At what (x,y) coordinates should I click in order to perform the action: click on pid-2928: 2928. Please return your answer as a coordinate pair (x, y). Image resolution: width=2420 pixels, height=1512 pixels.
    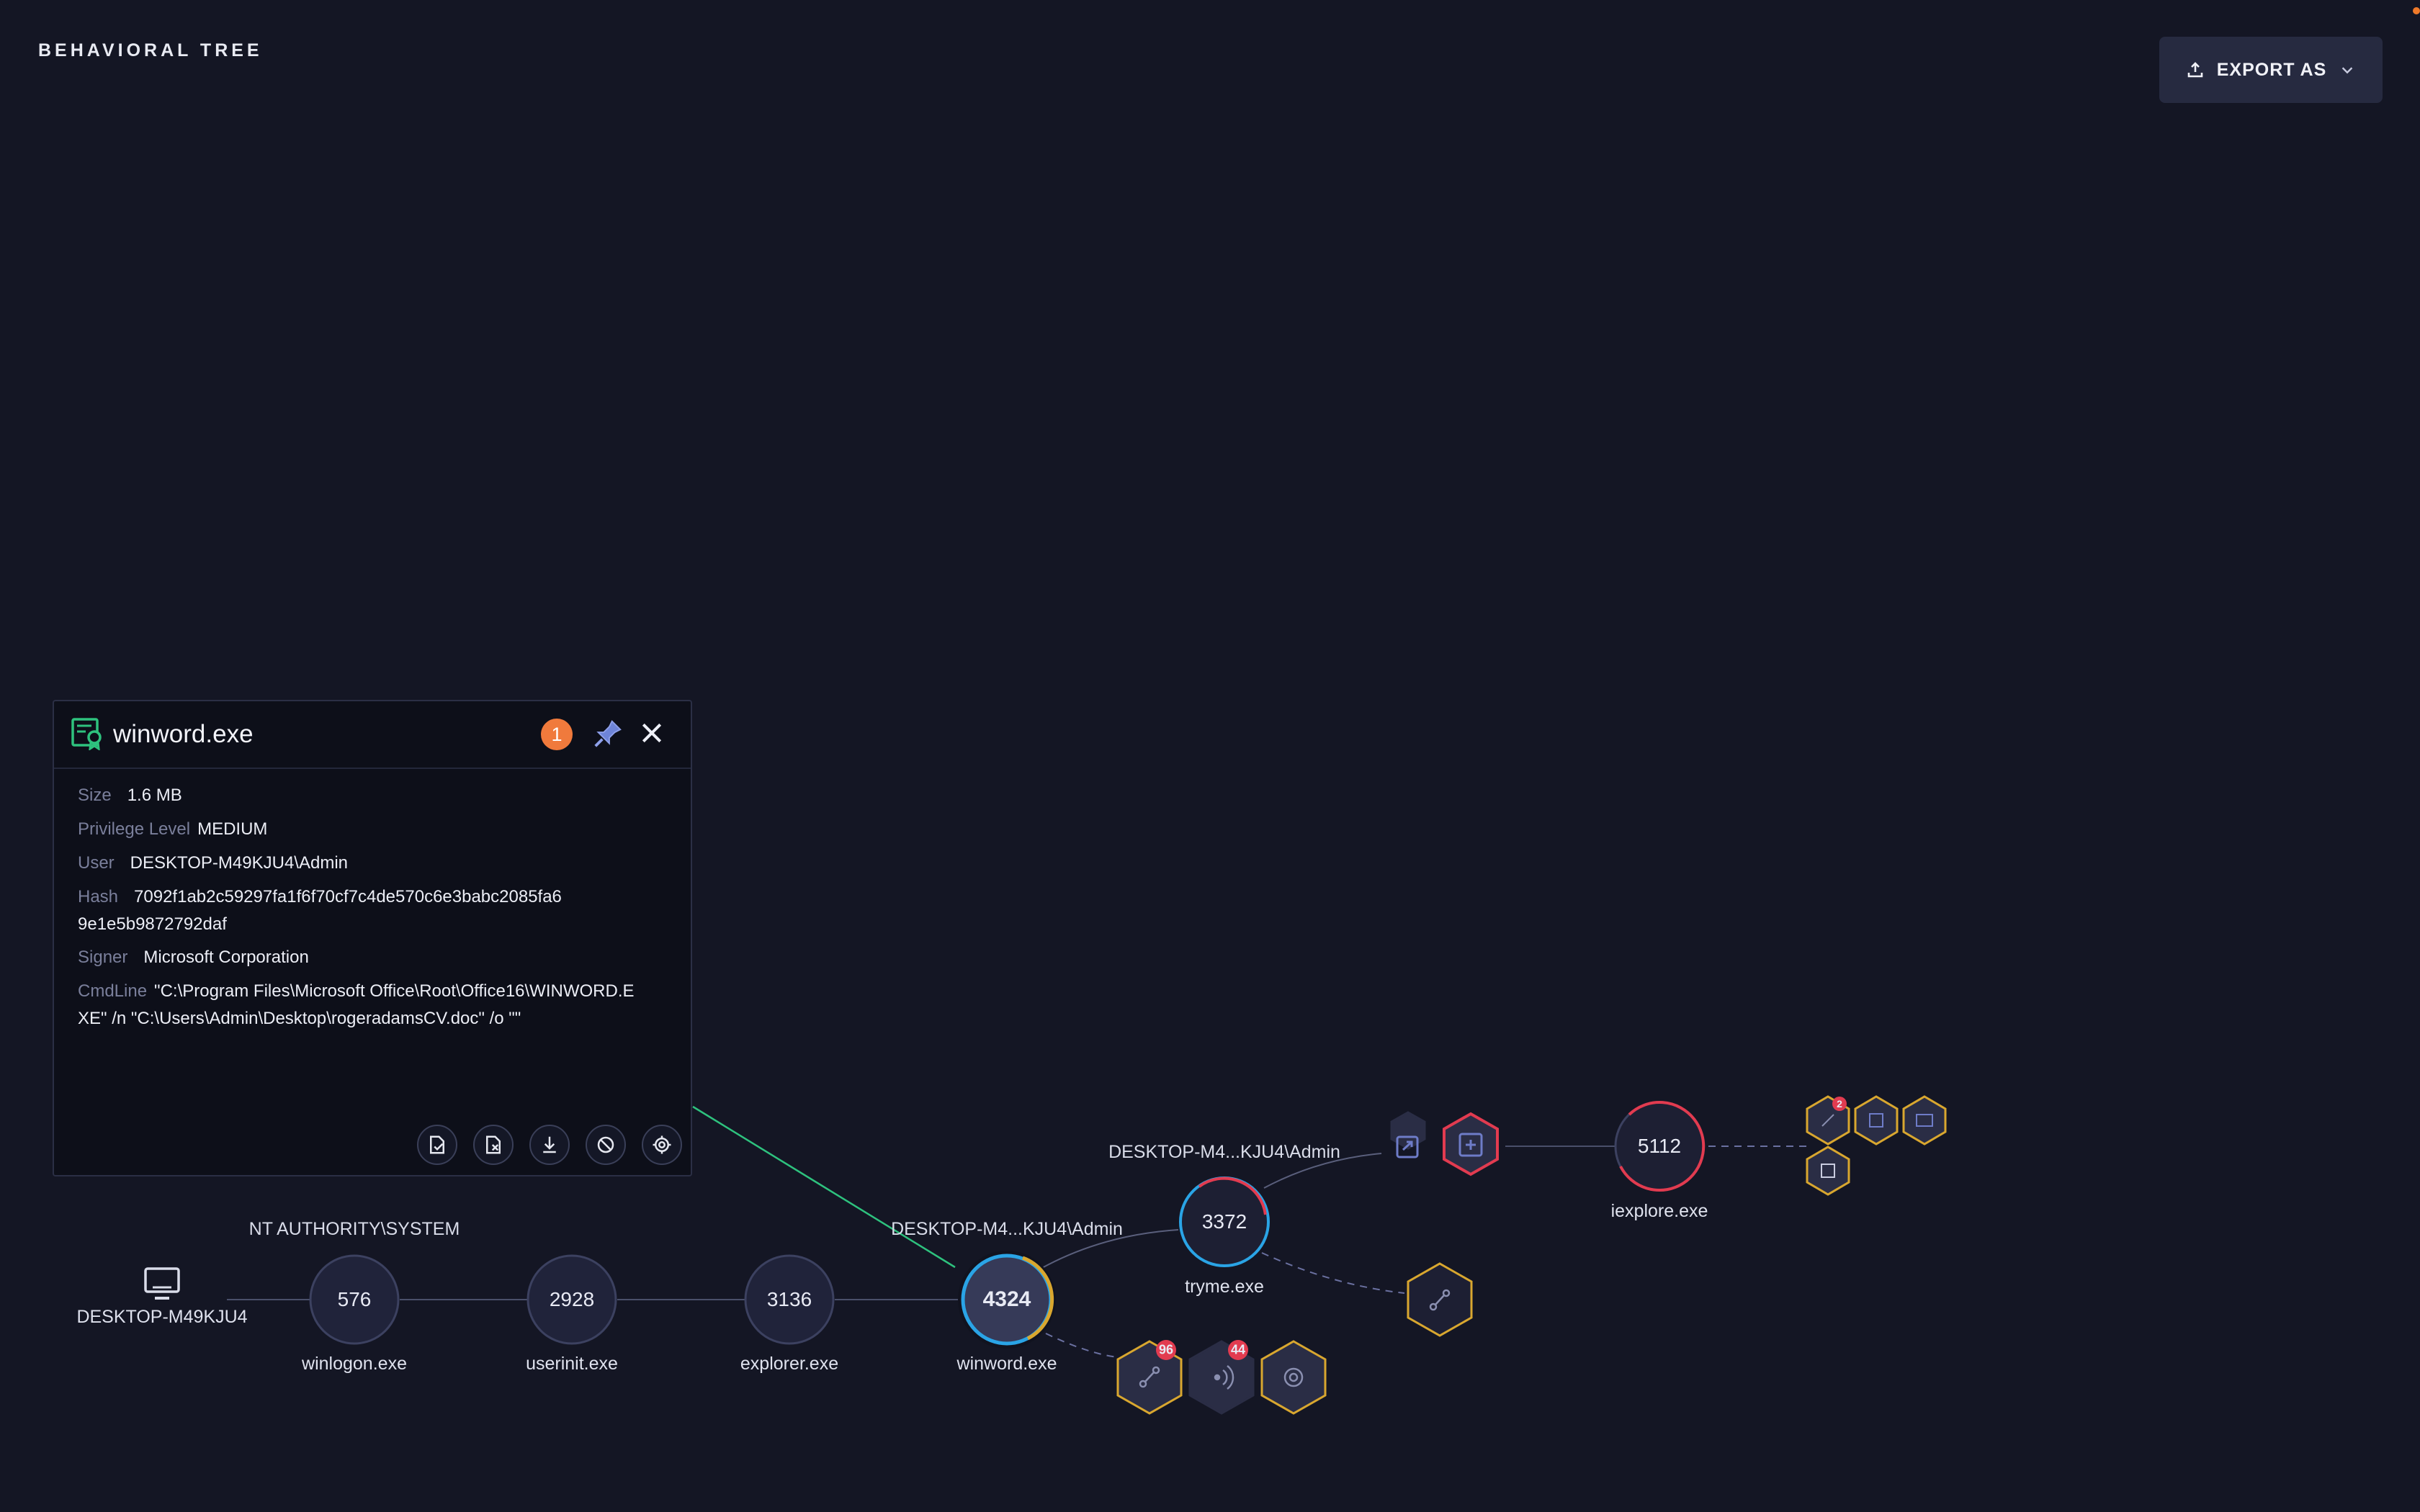
    Looking at the image, I should click on (572, 1299).